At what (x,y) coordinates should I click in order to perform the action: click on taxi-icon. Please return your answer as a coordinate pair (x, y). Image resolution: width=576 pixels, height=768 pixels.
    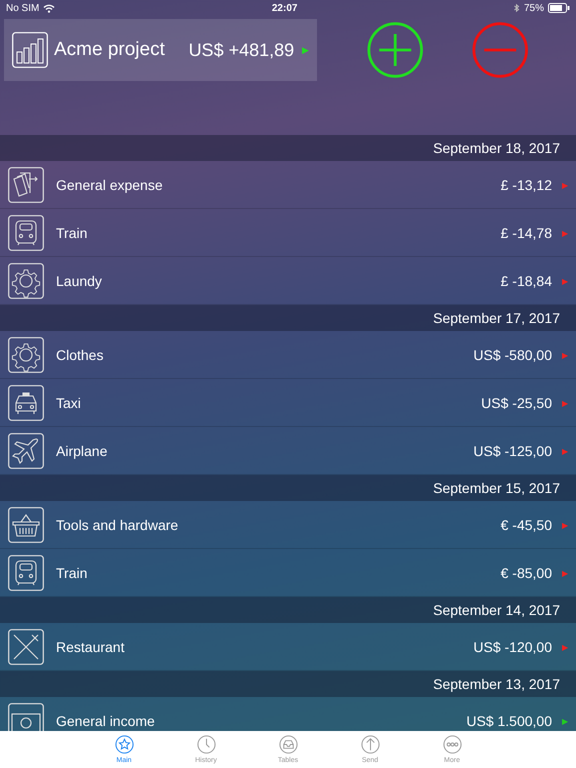
    Looking at the image, I should click on (26, 403).